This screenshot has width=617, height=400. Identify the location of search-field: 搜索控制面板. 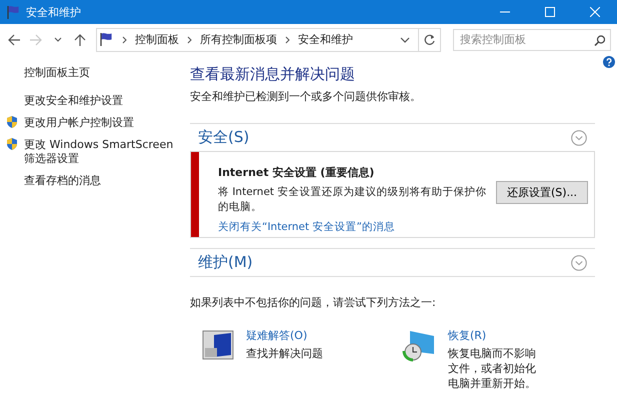
(532, 39).